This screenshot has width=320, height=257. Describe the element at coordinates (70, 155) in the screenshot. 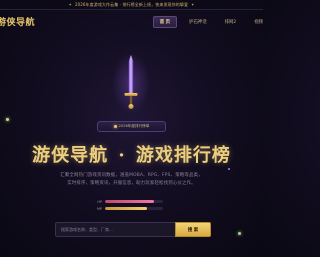

I see `title-part-1: 游侠导航` at that location.